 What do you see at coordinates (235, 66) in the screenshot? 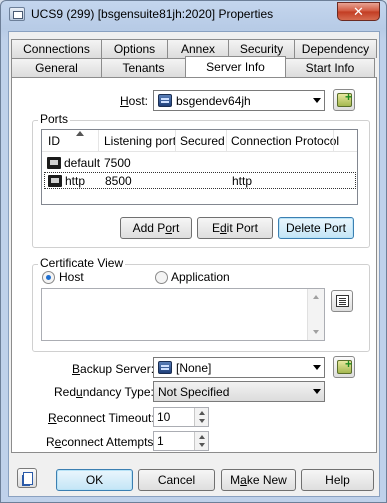
I see `tab-server-info: Server Info` at bounding box center [235, 66].